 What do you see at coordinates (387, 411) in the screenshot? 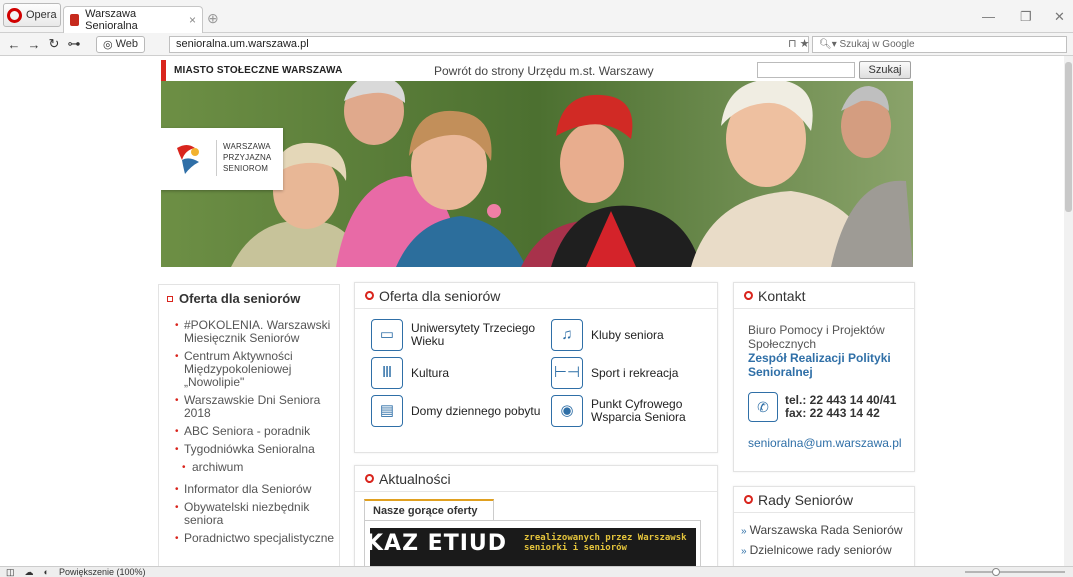
I see `calendar-icon: ▤` at bounding box center [387, 411].